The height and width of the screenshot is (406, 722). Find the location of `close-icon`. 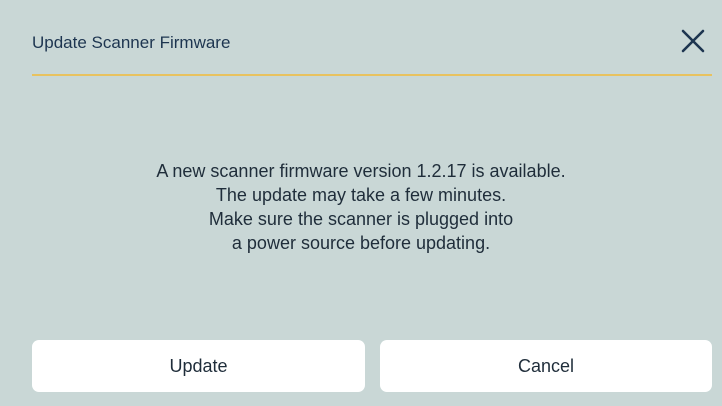

close-icon is located at coordinates (693, 41).